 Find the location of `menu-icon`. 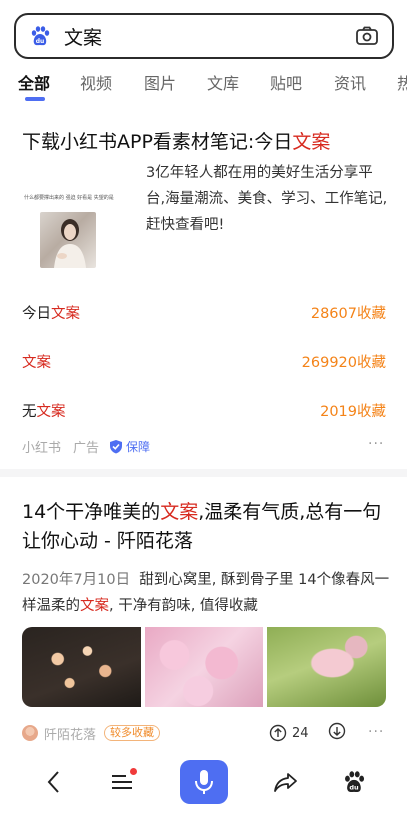

menu-icon is located at coordinates (122, 782).